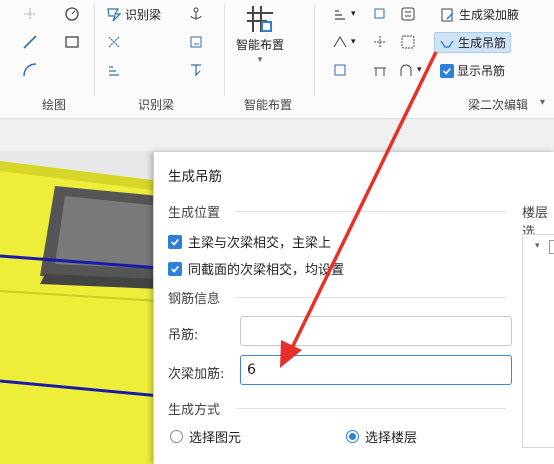  What do you see at coordinates (479, 14) in the screenshot?
I see `generate-haunch-button: 生成梁加腋` at bounding box center [479, 14].